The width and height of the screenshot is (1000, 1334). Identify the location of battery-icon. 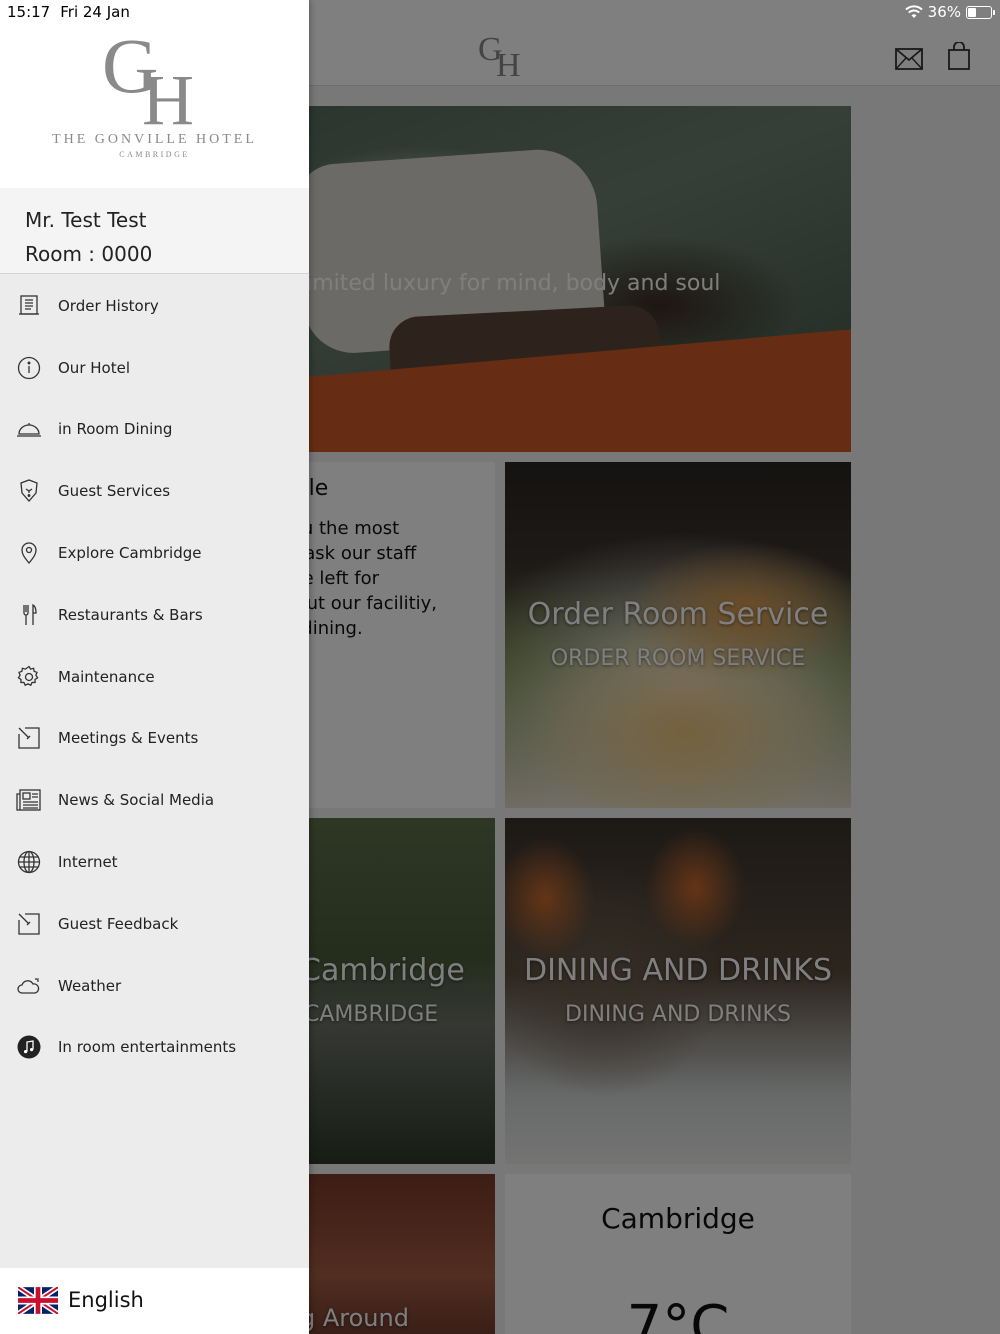
(980, 12).